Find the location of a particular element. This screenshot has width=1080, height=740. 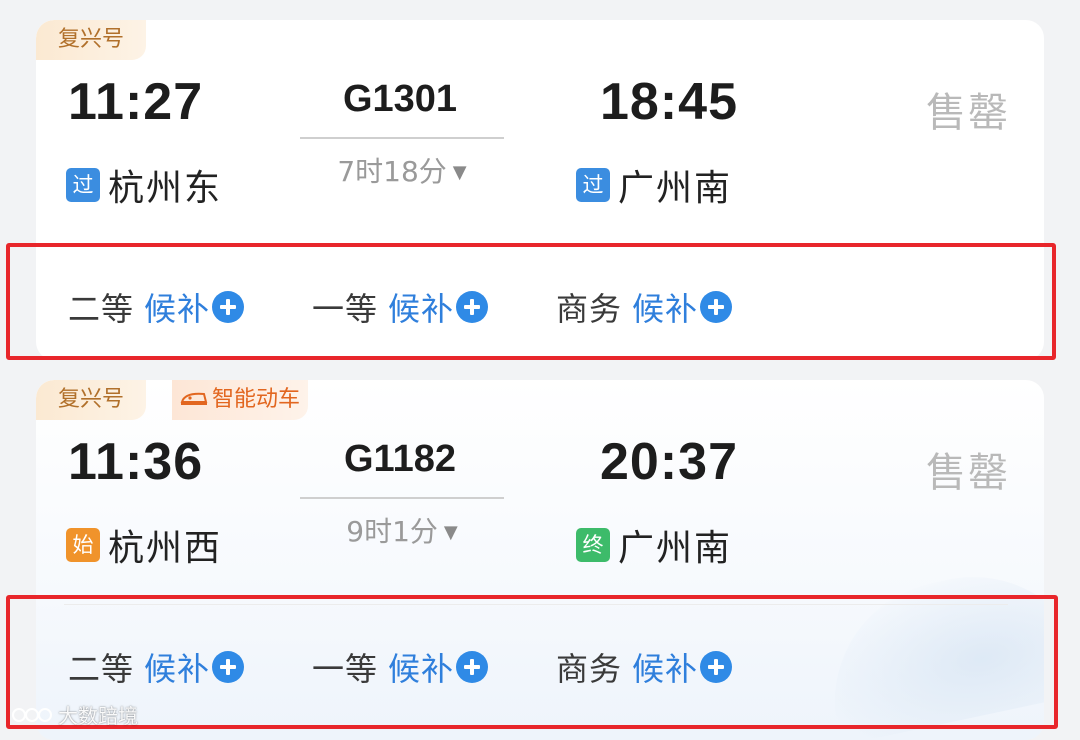

depart-time: 11:27 is located at coordinates (136, 102).